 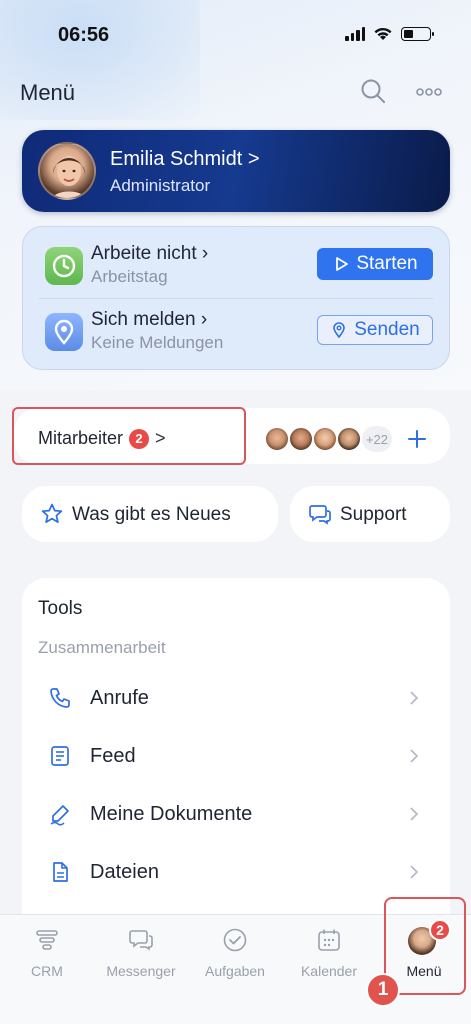 What do you see at coordinates (236, 171) in the screenshot?
I see `profile-card: Emilia Schmidt > Administrator` at bounding box center [236, 171].